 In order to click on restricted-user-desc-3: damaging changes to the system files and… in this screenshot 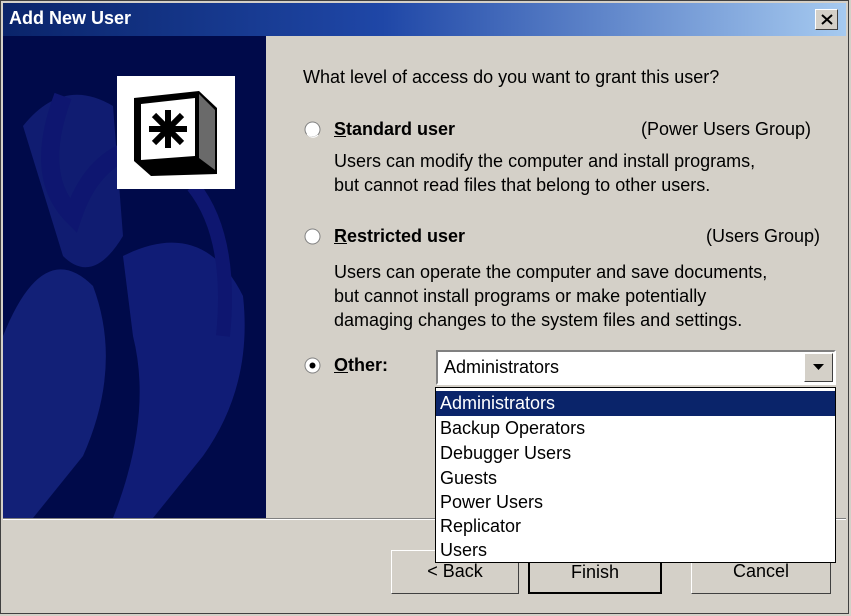, I will do `click(538, 320)`.